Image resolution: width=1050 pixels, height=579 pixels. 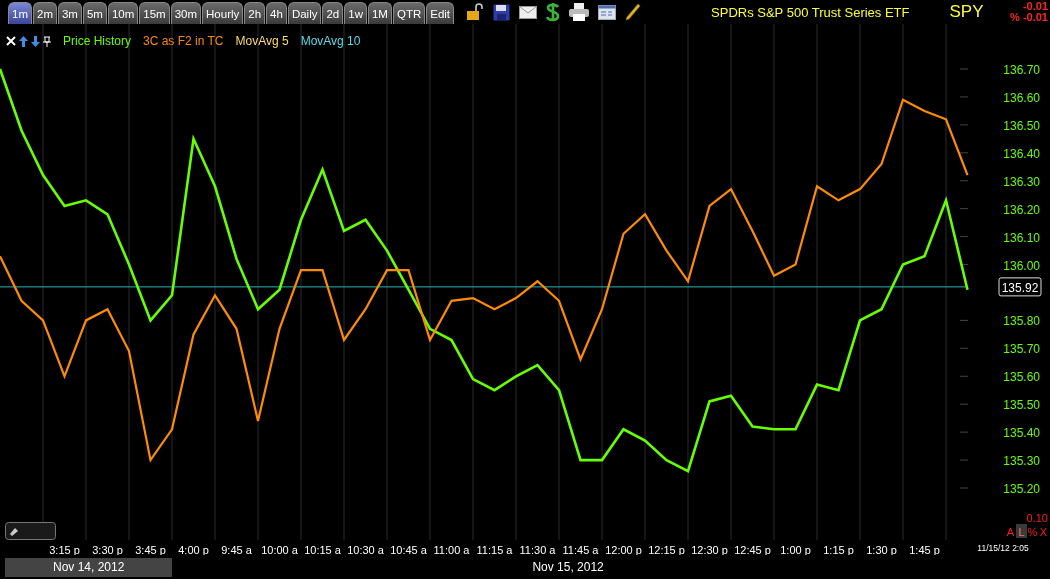 I want to click on y-axis-label: 135.60, so click(x=1021, y=377).